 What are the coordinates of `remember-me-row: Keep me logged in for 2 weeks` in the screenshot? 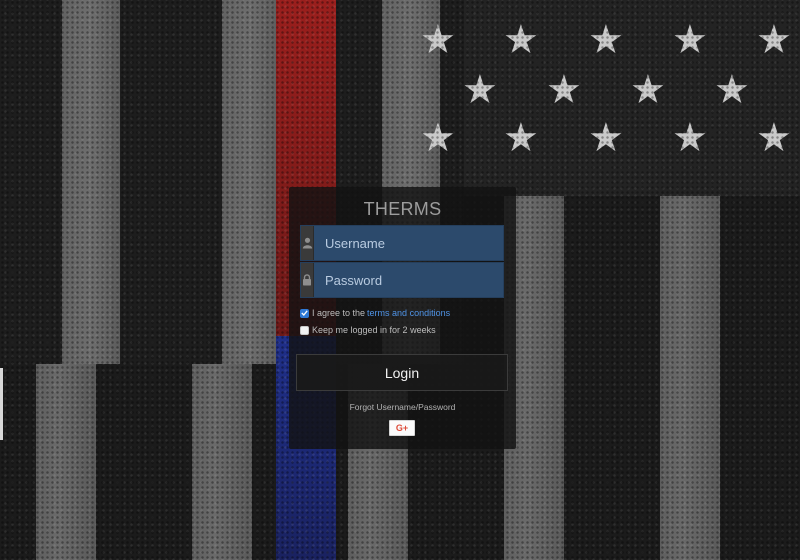 It's located at (368, 330).